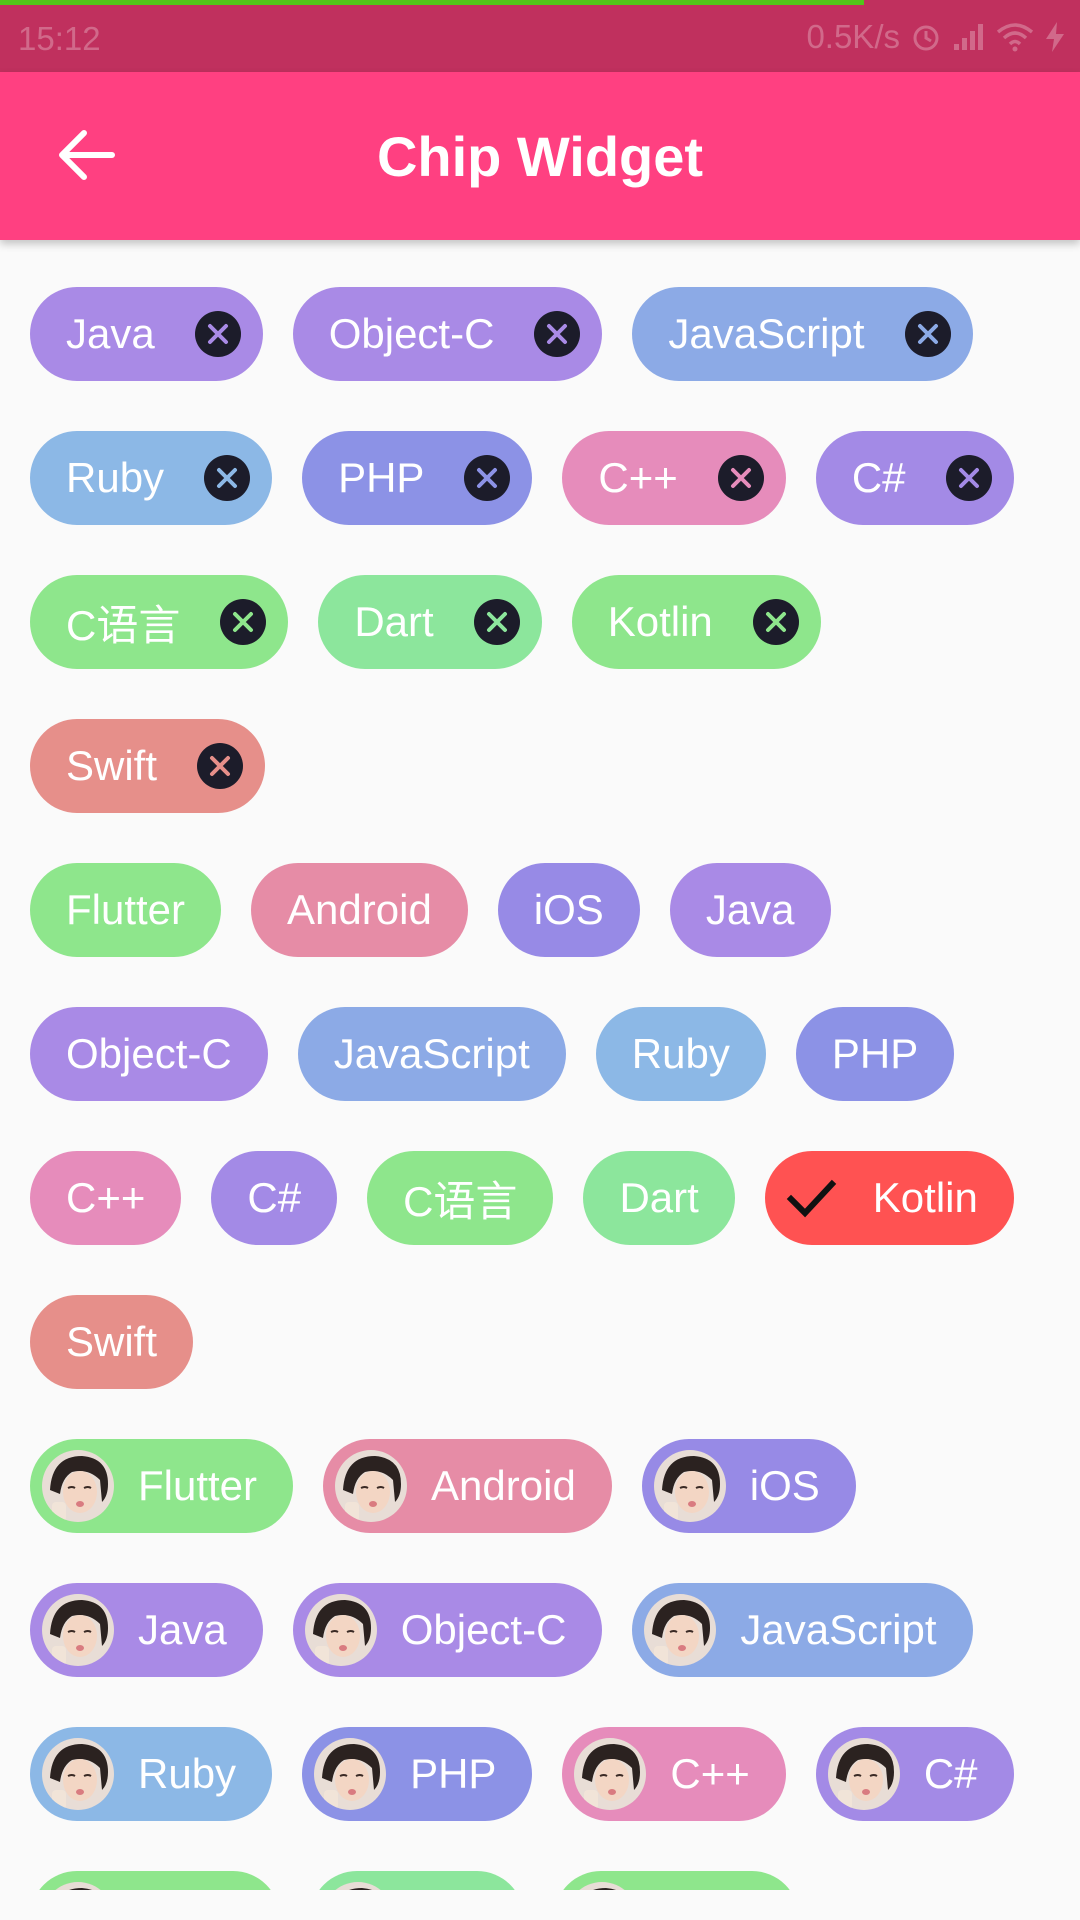 The height and width of the screenshot is (1920, 1080). I want to click on choice-chip: Ruby, so click(680, 1054).